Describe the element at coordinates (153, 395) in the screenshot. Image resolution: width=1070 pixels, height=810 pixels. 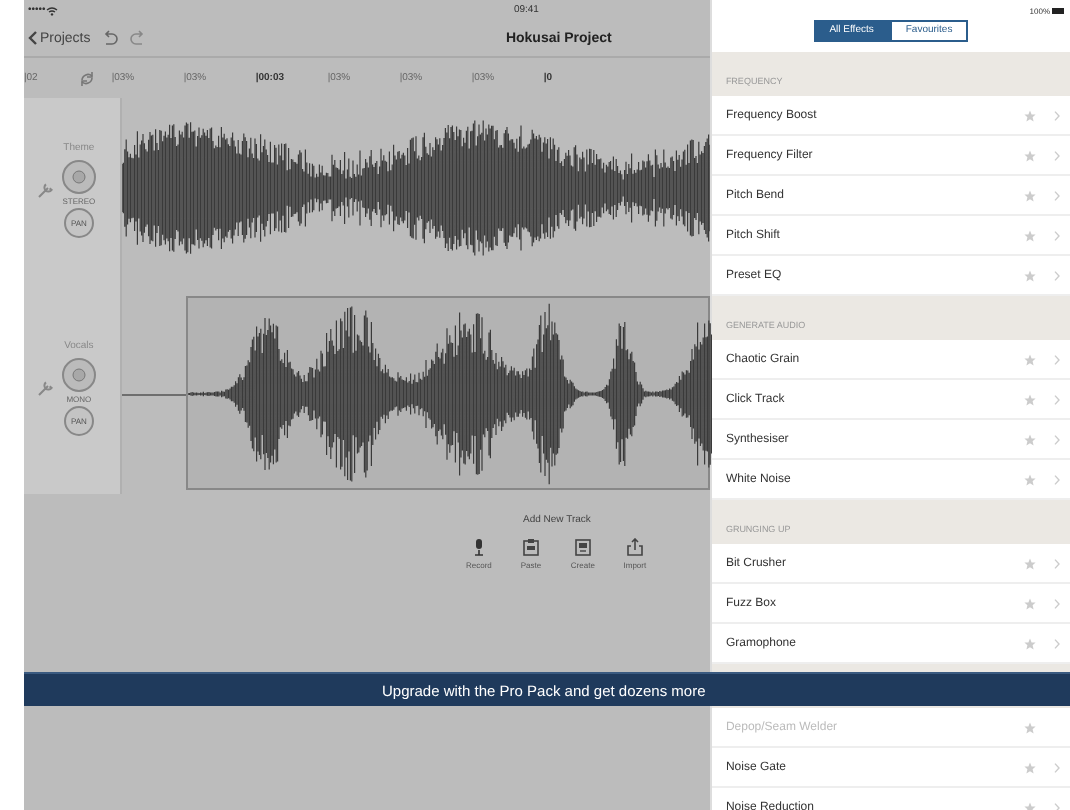
I see `flat-line` at that location.